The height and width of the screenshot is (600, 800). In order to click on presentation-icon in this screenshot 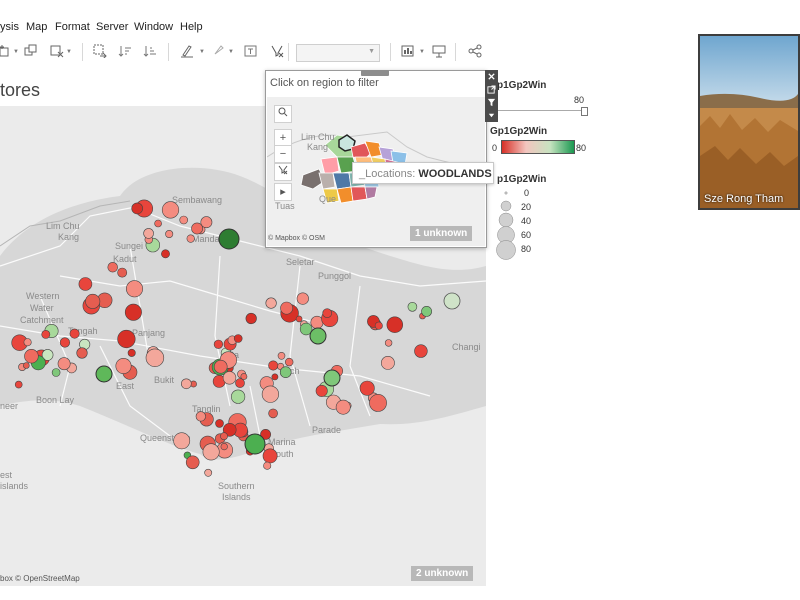, I will do `click(439, 51)`.